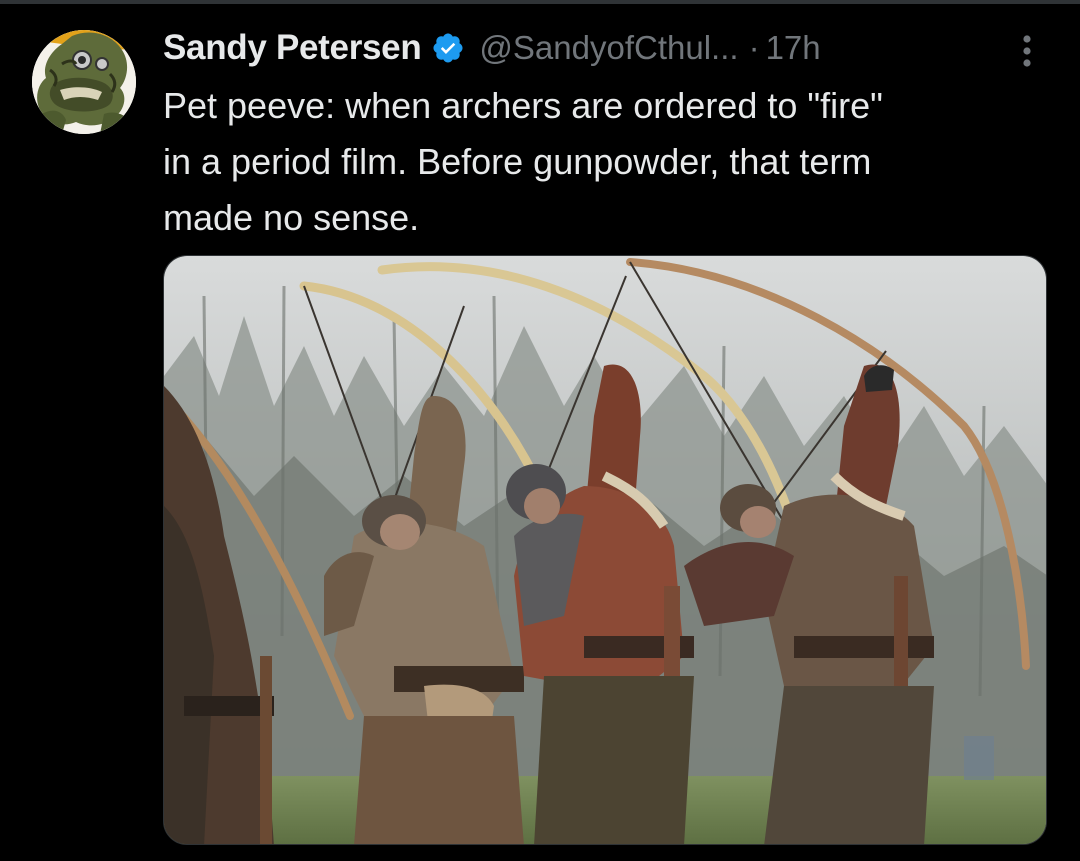 The width and height of the screenshot is (1080, 861). Describe the element at coordinates (448, 48) in the screenshot. I see `verified-badge-icon` at that location.